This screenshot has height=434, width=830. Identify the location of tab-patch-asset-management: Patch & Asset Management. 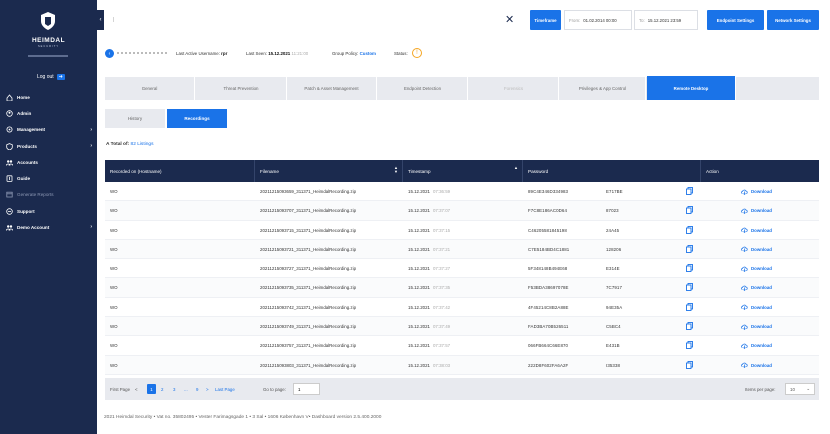
(332, 88).